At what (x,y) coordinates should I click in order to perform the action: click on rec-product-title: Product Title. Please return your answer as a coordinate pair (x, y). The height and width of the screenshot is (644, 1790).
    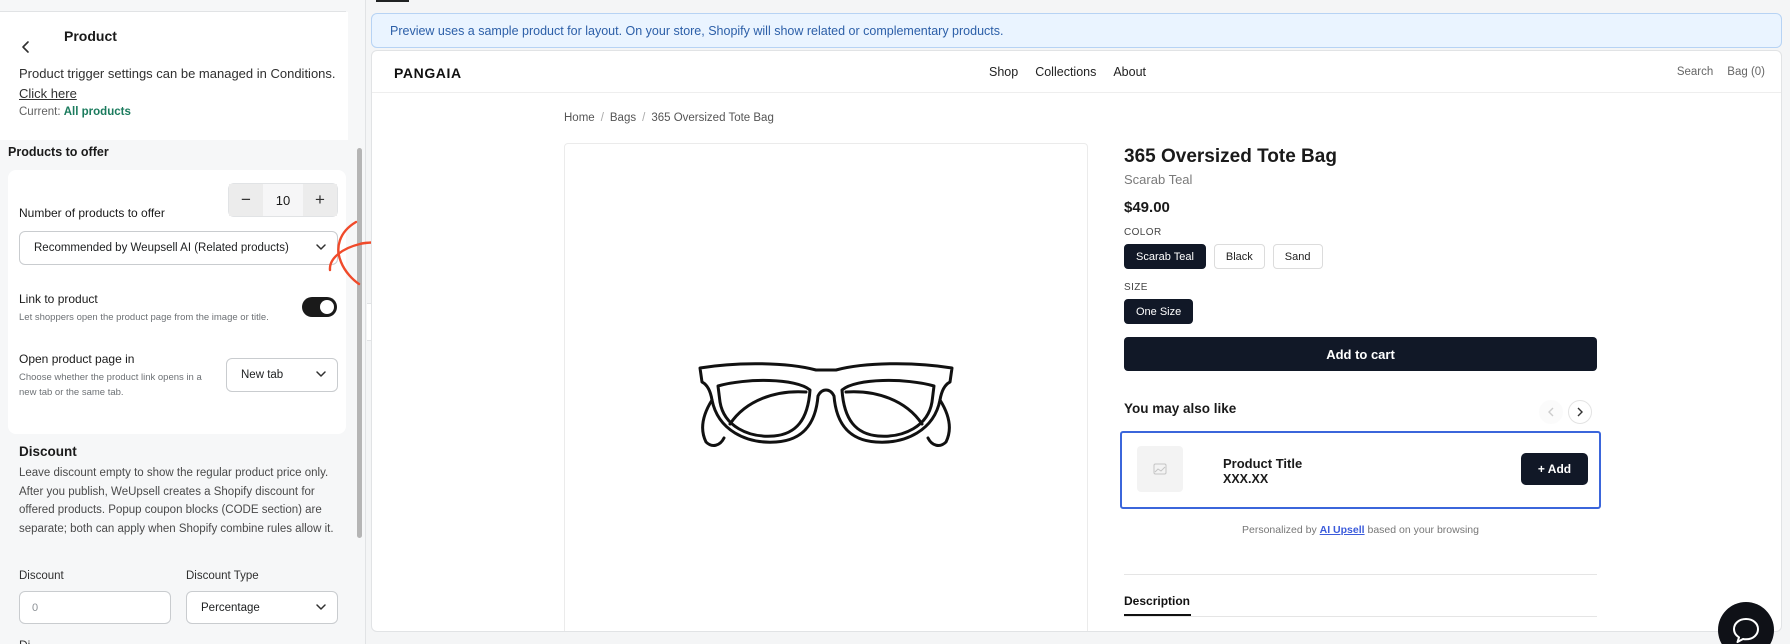
    Looking at the image, I should click on (1263, 463).